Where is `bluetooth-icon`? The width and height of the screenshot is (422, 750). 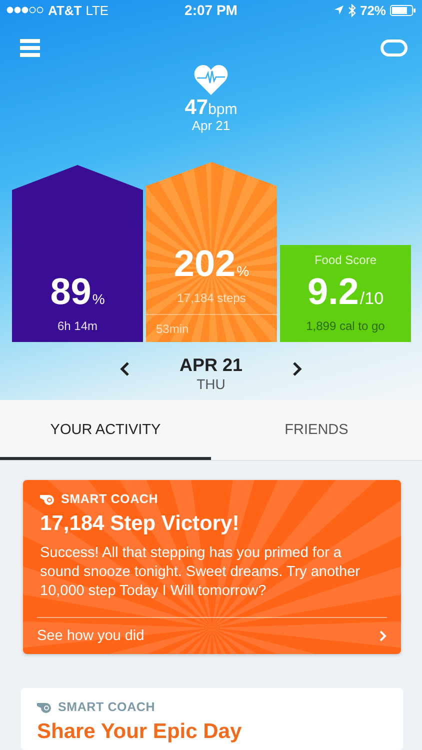 bluetooth-icon is located at coordinates (352, 10).